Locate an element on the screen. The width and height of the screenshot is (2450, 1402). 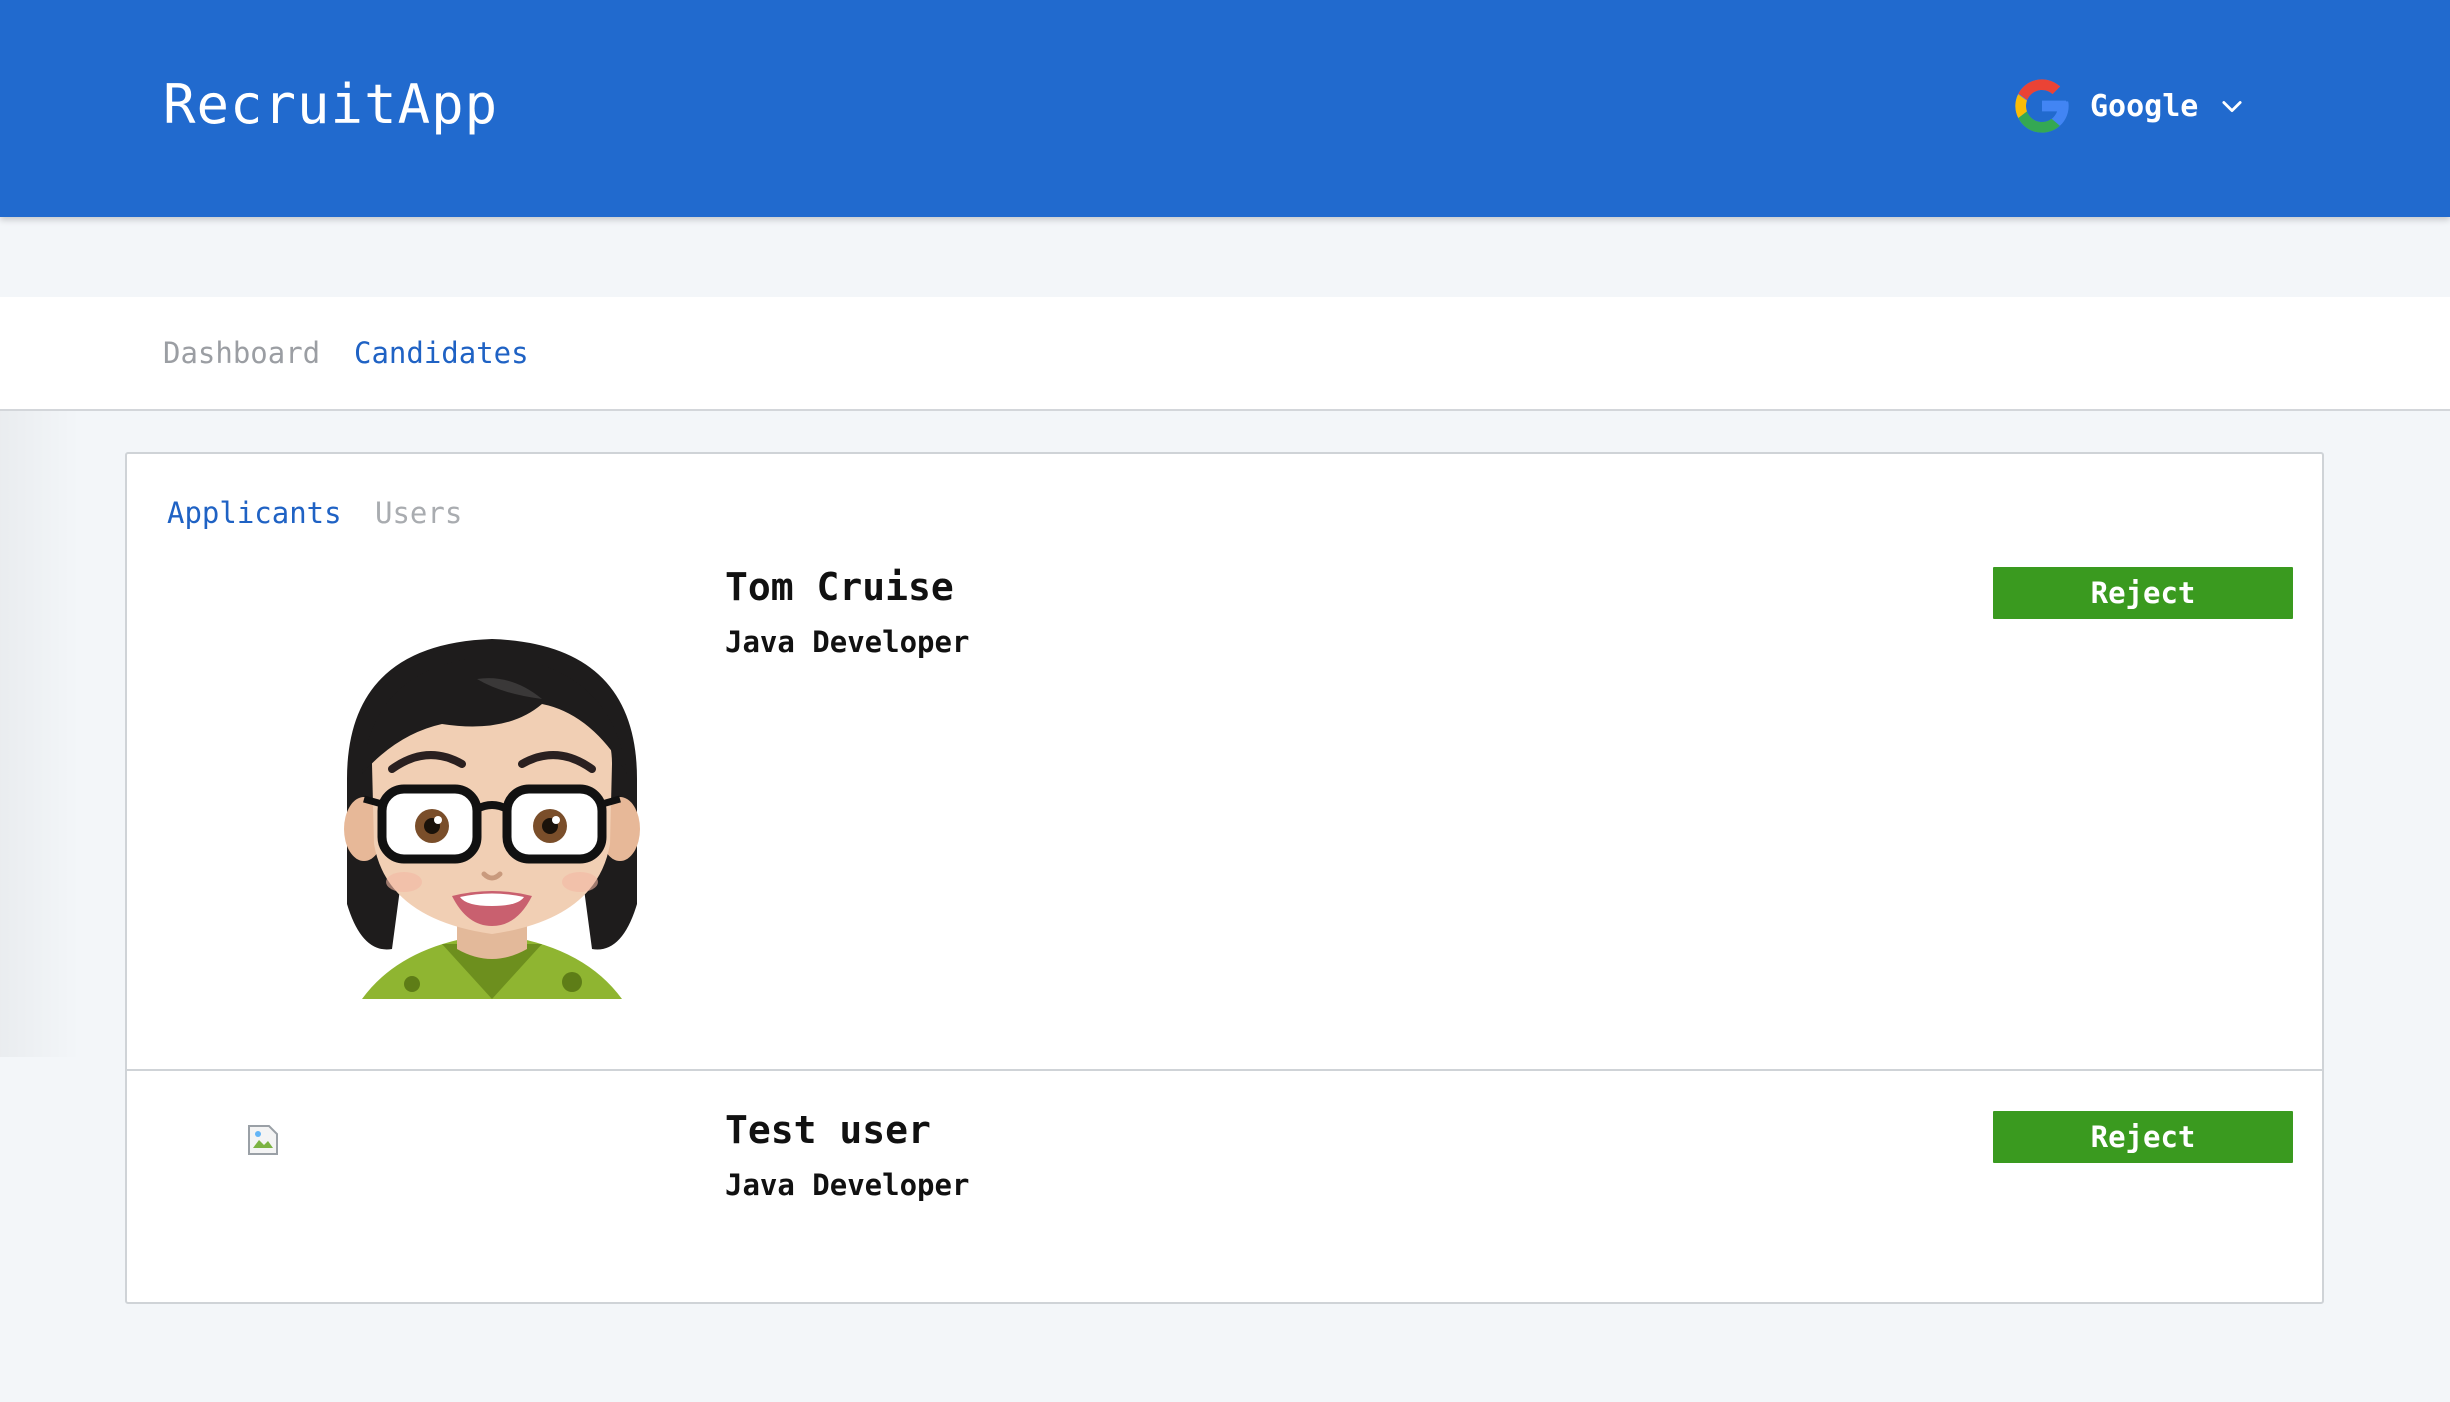
candidate-row: Test user Java Developer Reject is located at coordinates (1224, 1186).